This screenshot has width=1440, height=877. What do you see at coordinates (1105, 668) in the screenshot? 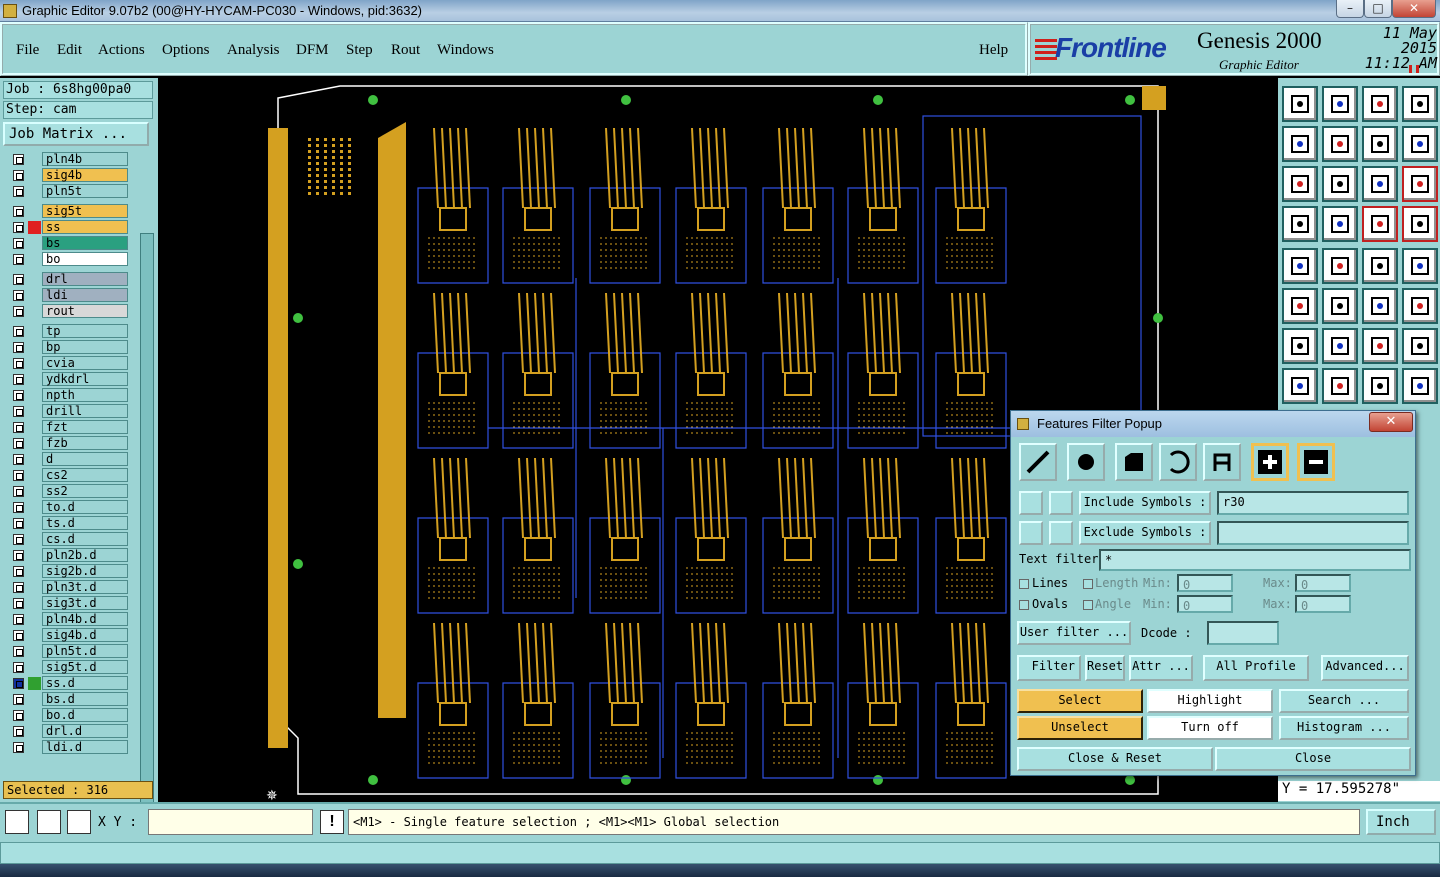
I see `reset-button: Reset` at bounding box center [1105, 668].